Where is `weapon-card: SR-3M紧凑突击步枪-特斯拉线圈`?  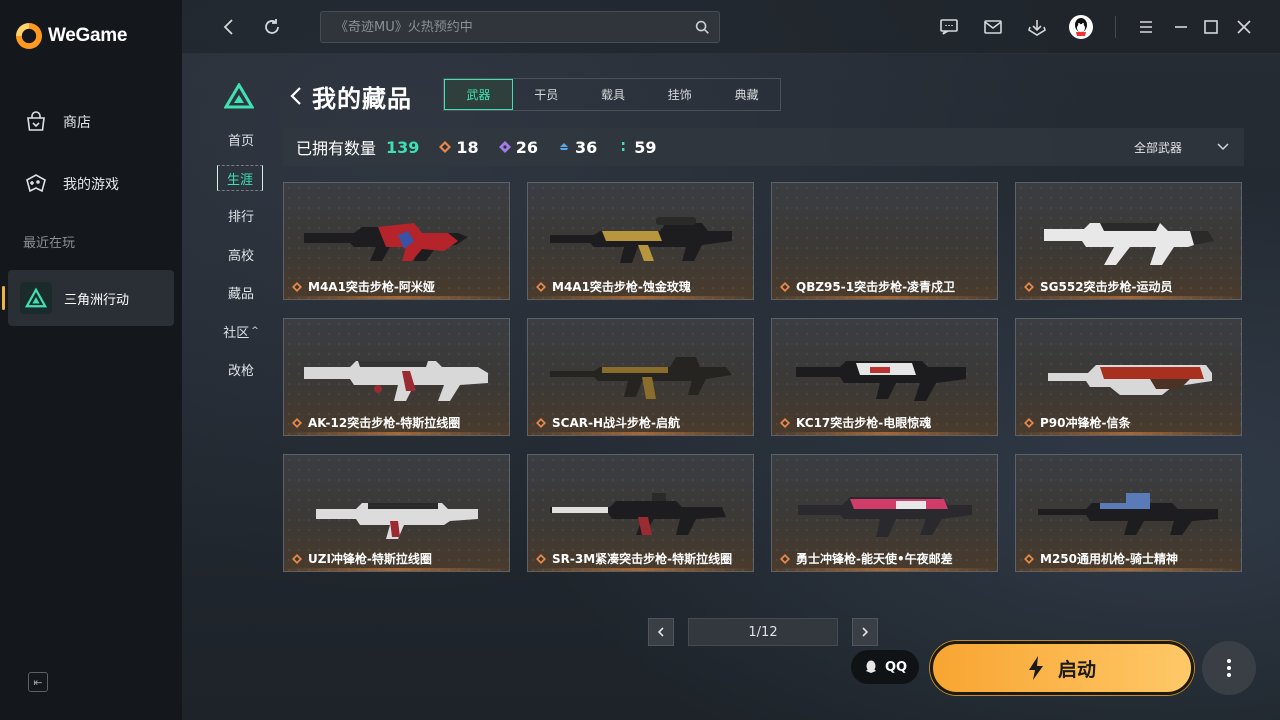
weapon-card: SR-3M紧凑突击步枪-特斯拉线圈 is located at coordinates (640, 513).